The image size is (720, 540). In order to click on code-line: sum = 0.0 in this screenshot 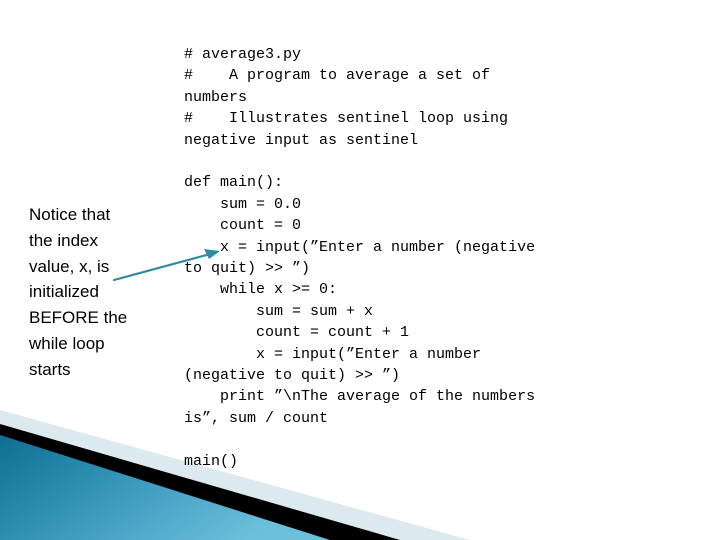, I will do `click(243, 204)`.